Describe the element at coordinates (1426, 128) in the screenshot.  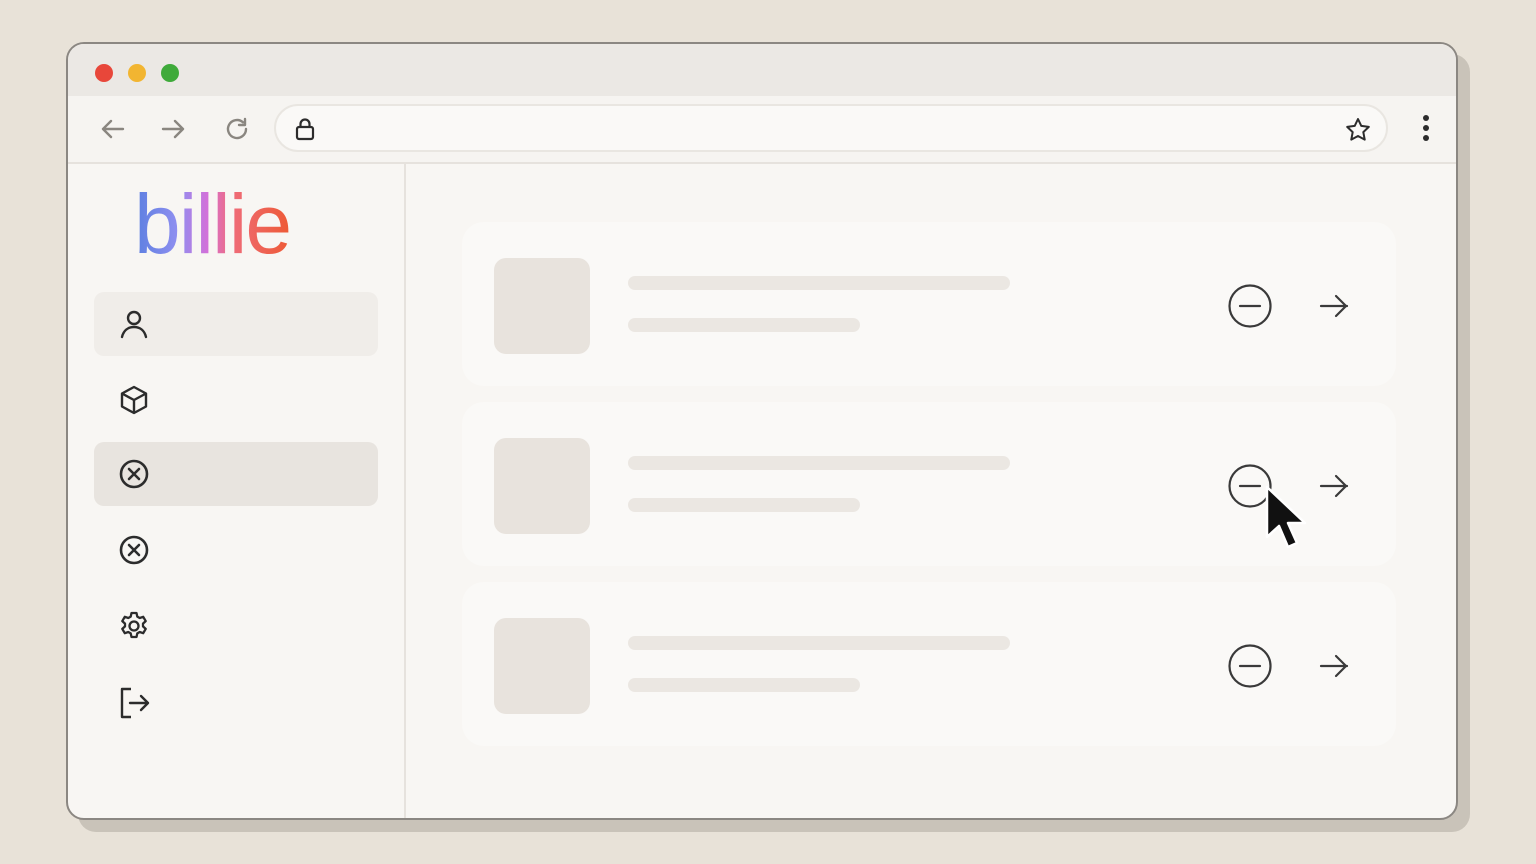
I see `more-vertical-icon` at that location.